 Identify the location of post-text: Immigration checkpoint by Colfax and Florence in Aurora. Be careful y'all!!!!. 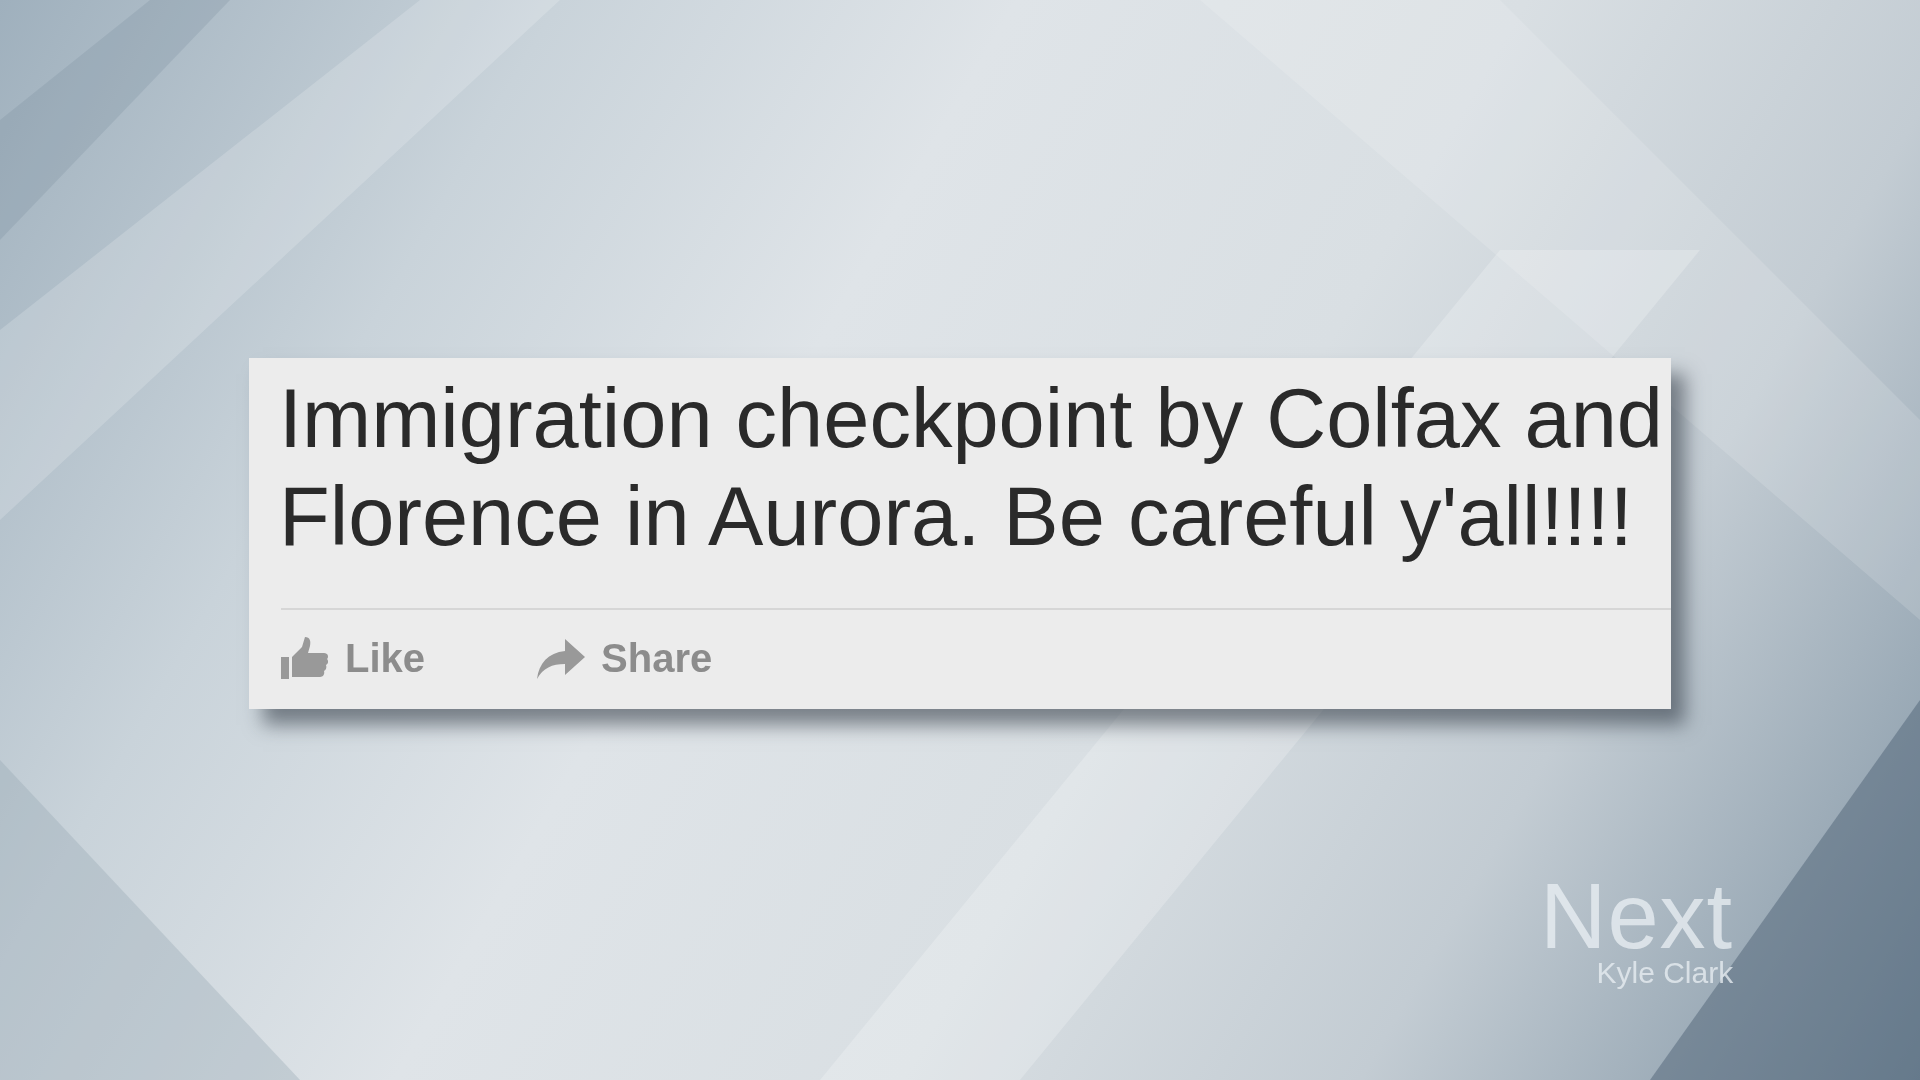
(971, 468).